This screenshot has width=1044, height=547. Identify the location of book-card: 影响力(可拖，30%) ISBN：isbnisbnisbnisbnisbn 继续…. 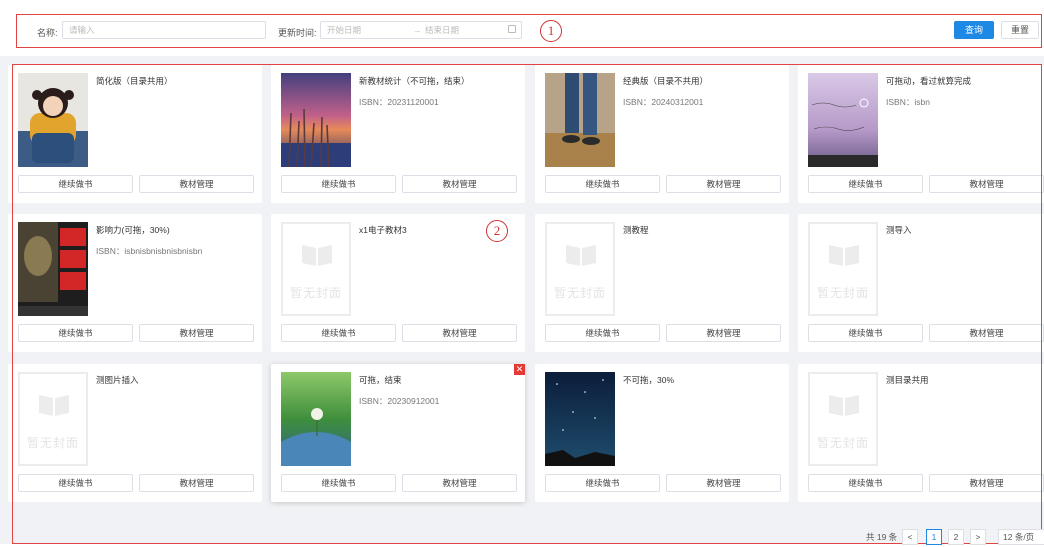
(135, 283).